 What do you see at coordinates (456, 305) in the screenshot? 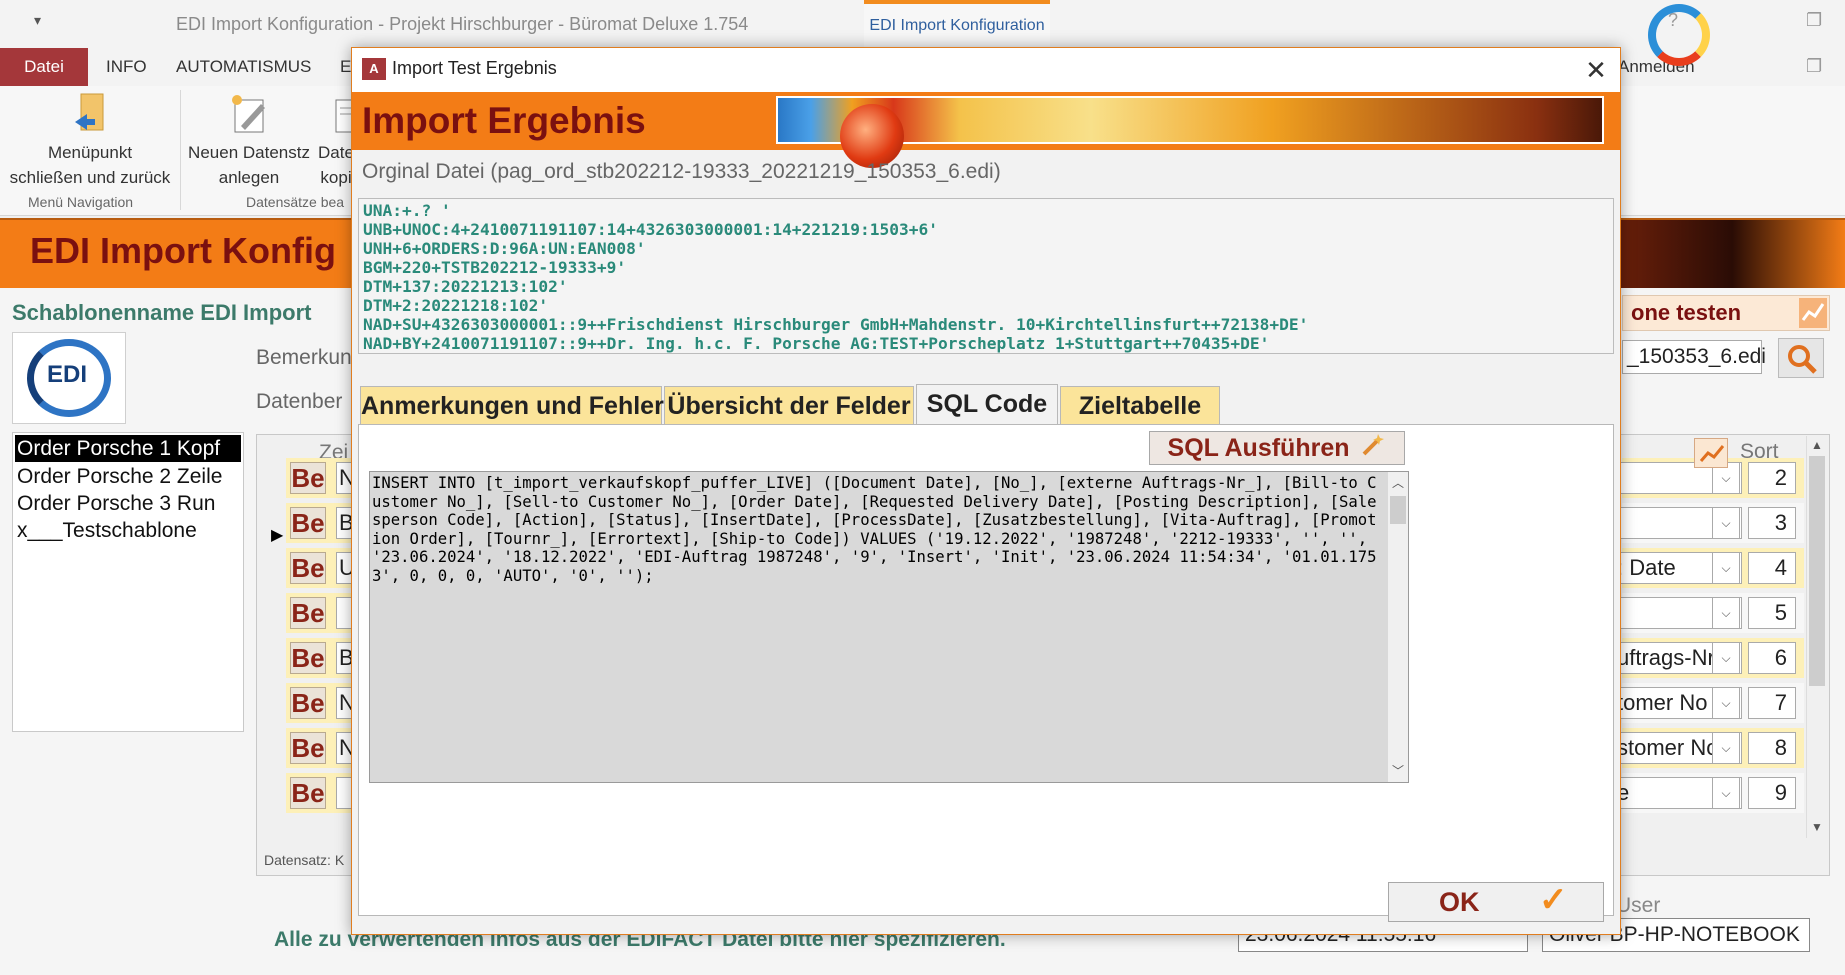
I see `edi-line: DTM+2:20221218:102'` at bounding box center [456, 305].